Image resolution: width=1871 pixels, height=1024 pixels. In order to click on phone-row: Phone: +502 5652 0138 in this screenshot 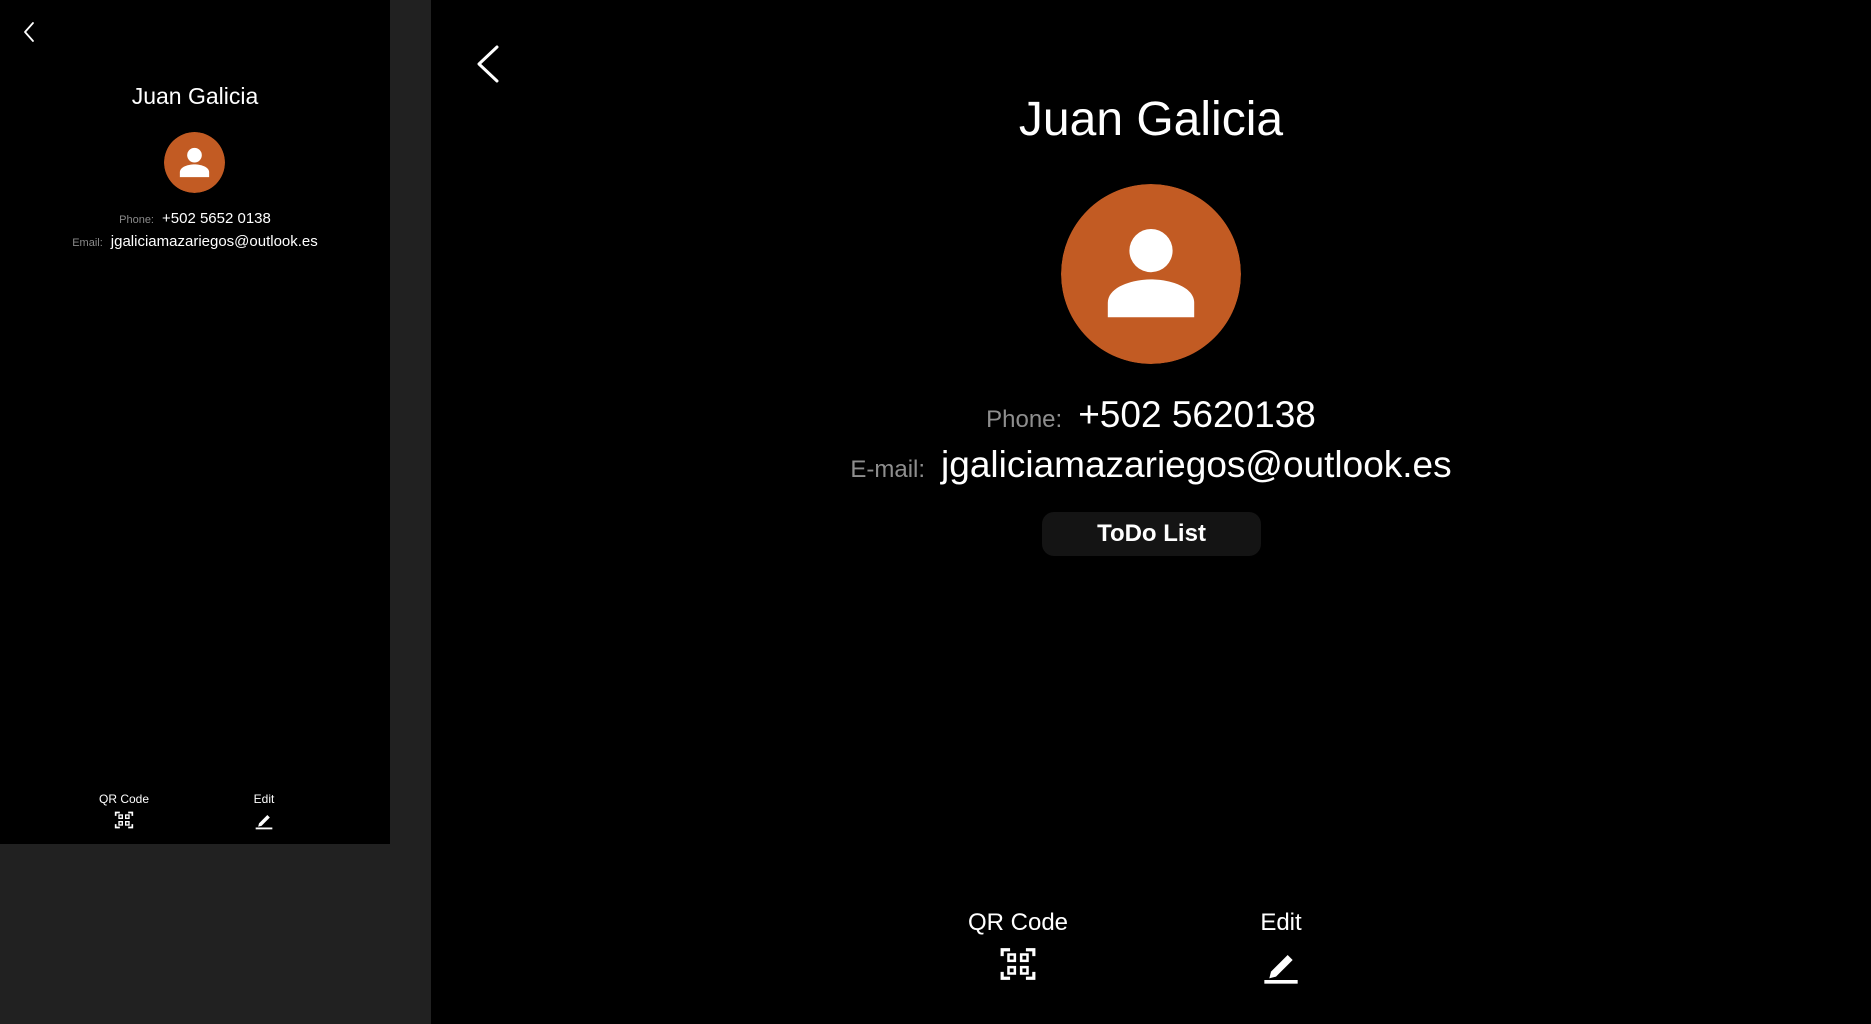, I will do `click(195, 218)`.